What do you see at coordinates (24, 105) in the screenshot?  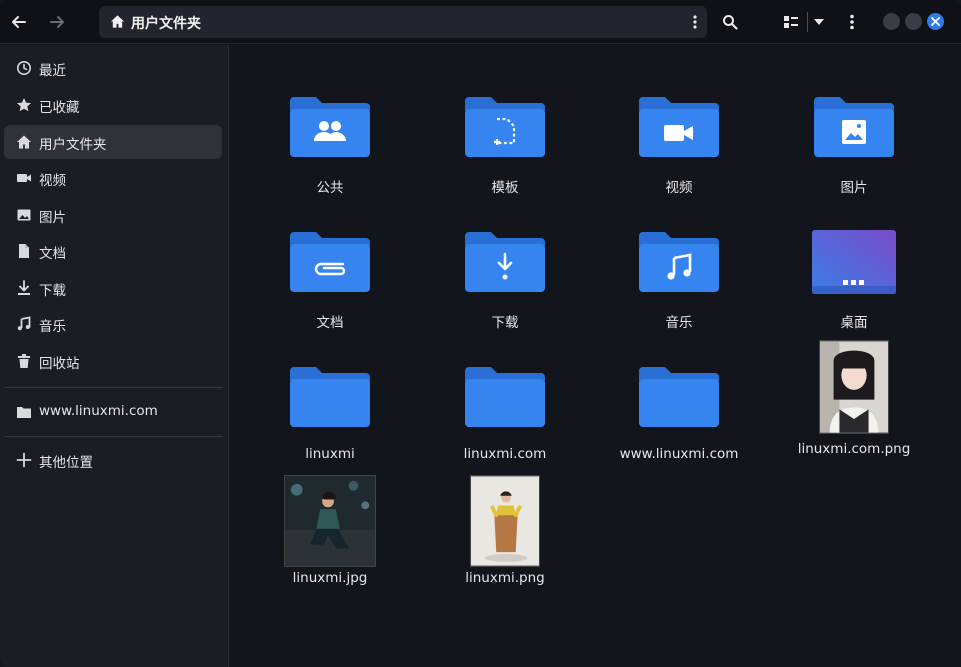 I see `star-icon` at bounding box center [24, 105].